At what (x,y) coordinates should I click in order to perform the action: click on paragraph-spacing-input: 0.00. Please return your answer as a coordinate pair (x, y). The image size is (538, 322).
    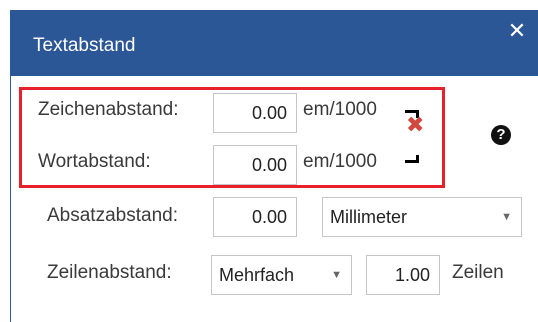
    Looking at the image, I should click on (255, 217).